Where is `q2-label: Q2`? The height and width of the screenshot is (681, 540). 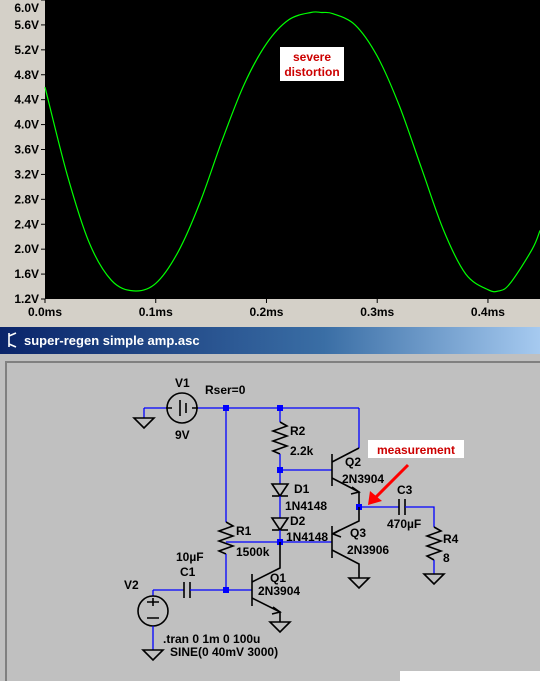 q2-label: Q2 is located at coordinates (353, 462).